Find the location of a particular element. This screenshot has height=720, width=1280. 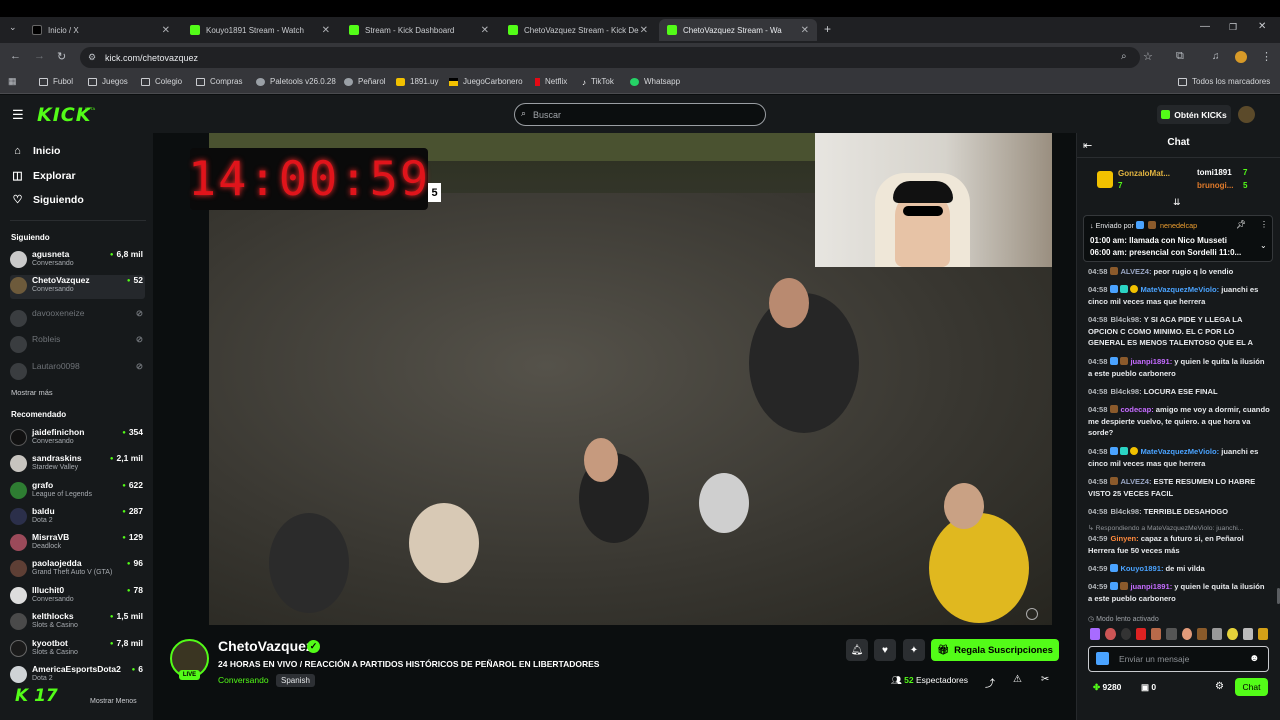

expand-gifters-icon: ⇊ is located at coordinates (1177, 202).